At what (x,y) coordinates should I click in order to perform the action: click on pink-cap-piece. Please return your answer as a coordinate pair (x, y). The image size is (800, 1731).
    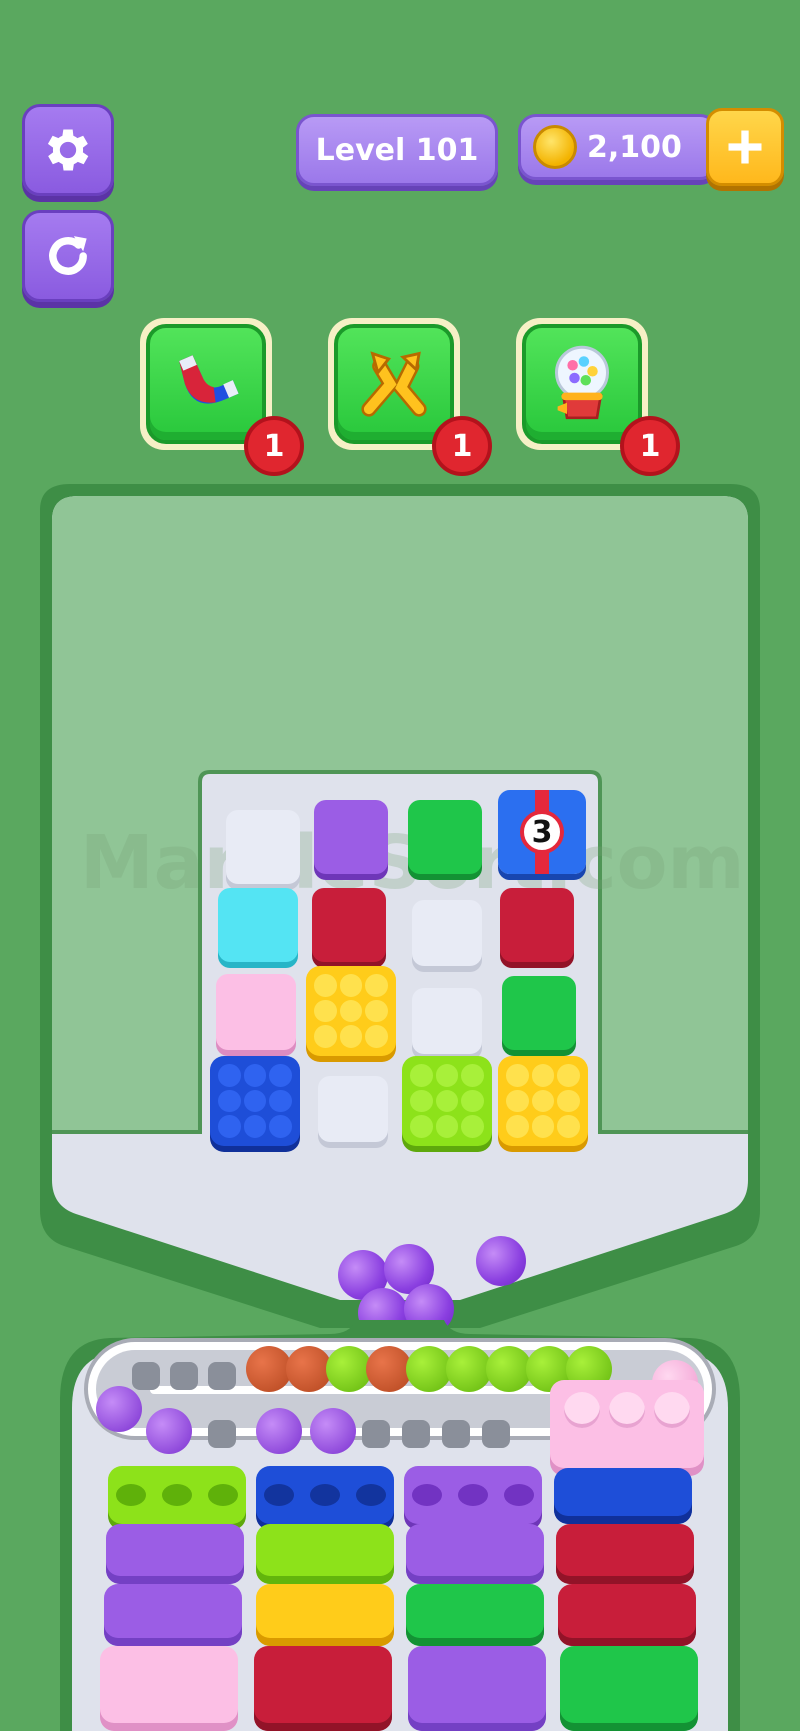
    Looking at the image, I should click on (627, 1424).